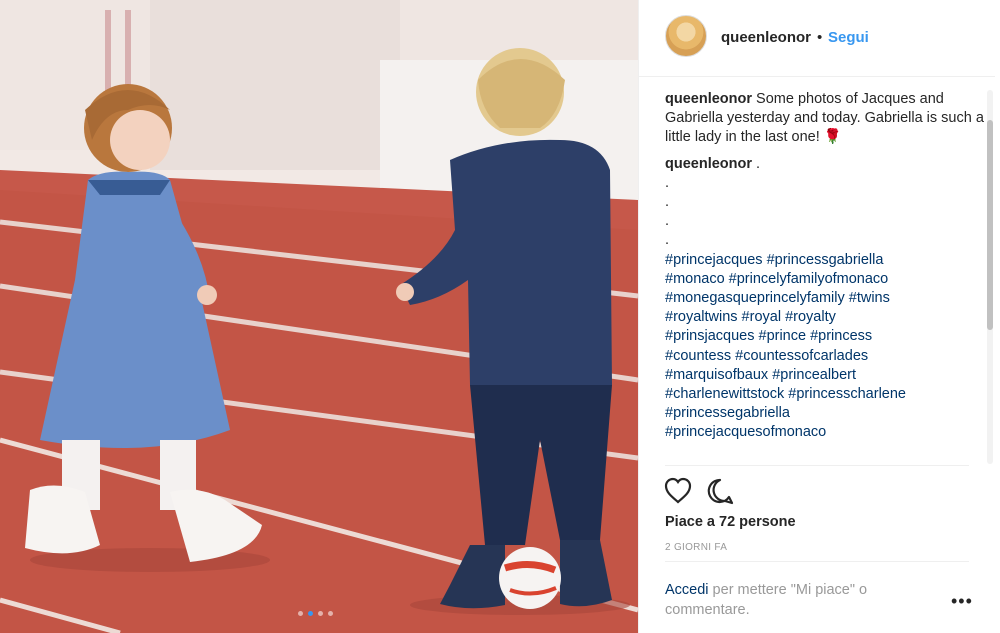 This screenshot has width=1000, height=633. Describe the element at coordinates (756, 163) in the screenshot. I see `comment-text: .` at that location.